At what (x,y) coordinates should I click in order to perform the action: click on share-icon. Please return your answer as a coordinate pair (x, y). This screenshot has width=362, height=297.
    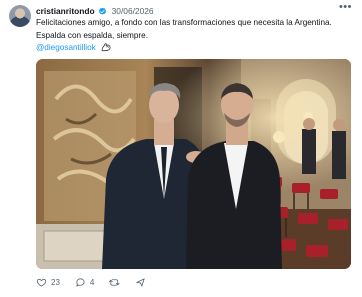
    Looking at the image, I should click on (140, 282).